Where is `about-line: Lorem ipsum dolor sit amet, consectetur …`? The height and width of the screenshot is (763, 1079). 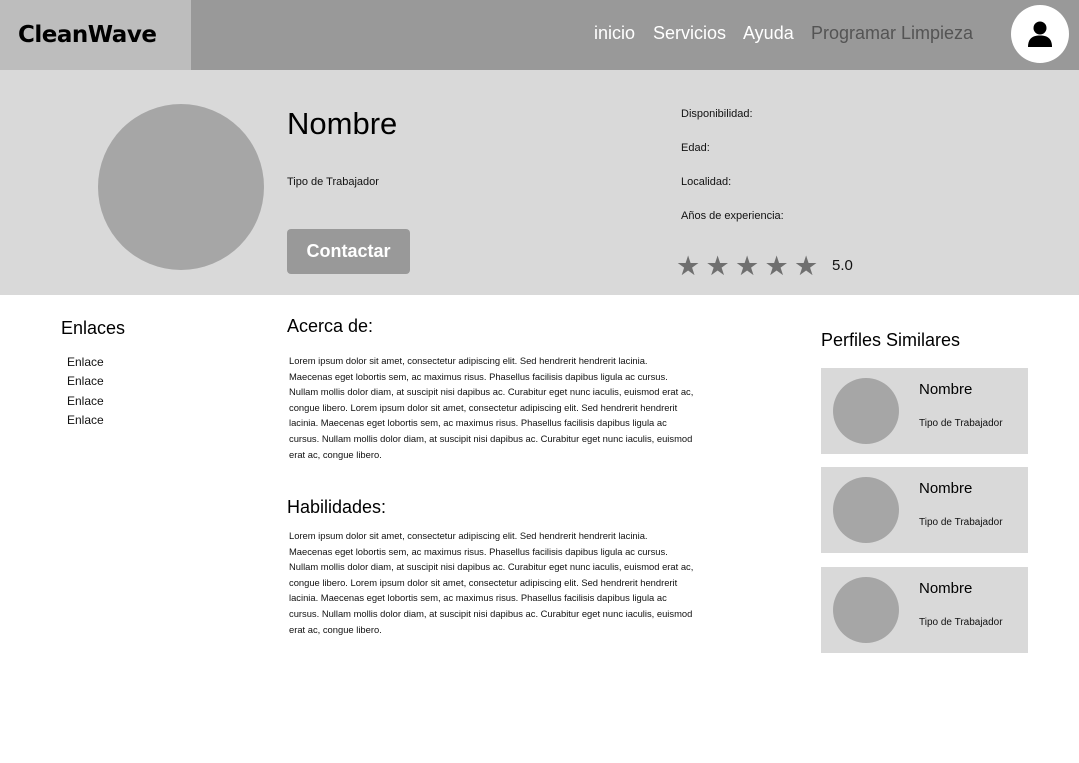 about-line: Lorem ipsum dolor sit amet, consectetur … is located at coordinates (468, 360).